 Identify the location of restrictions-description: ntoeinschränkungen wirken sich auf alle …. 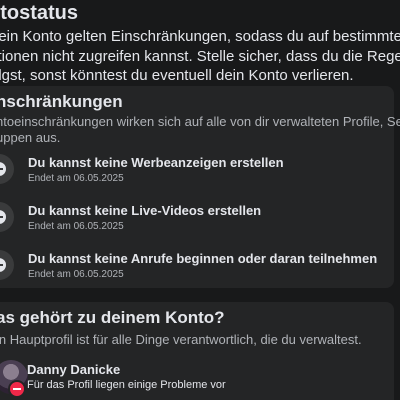
(200, 130).